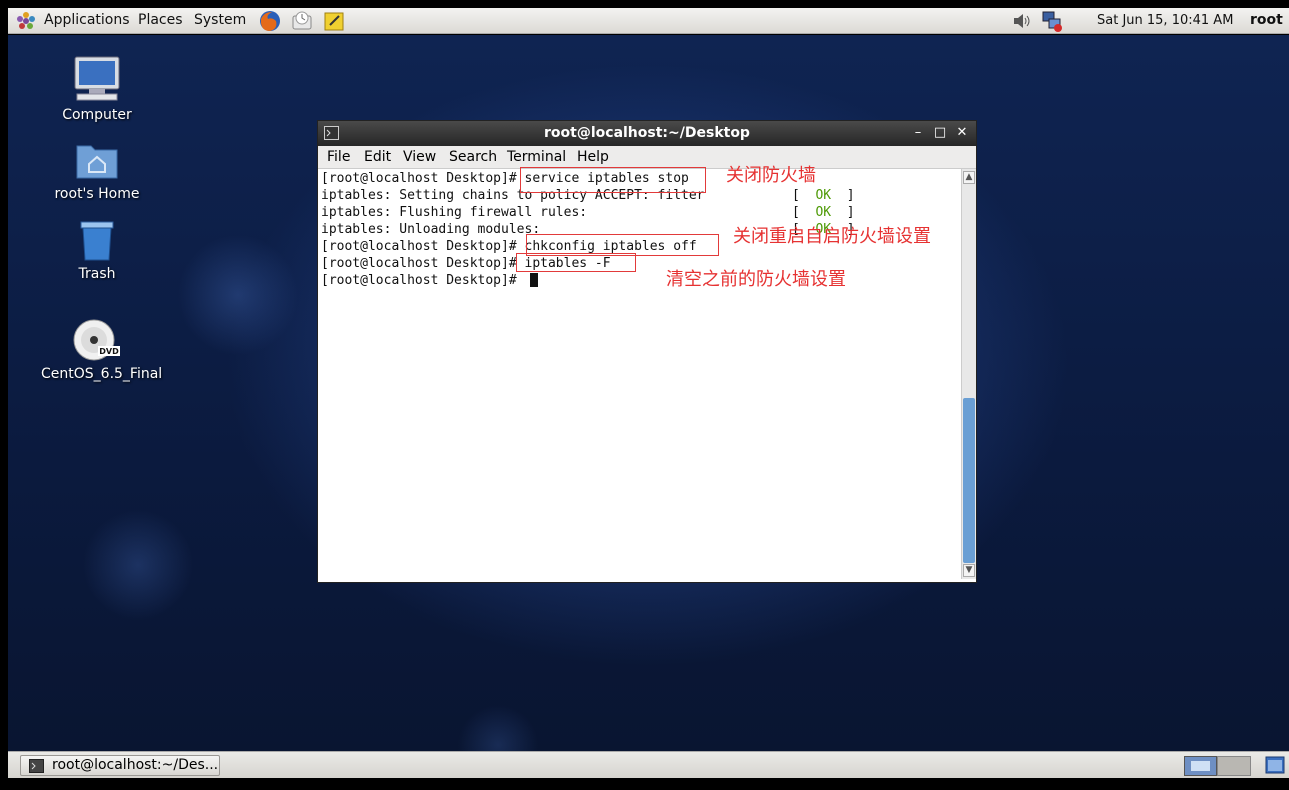 Image resolution: width=1289 pixels, height=790 pixels. Describe the element at coordinates (832, 236) in the screenshot. I see `annotation-text: 关闭重启自启防火墙设置` at that location.